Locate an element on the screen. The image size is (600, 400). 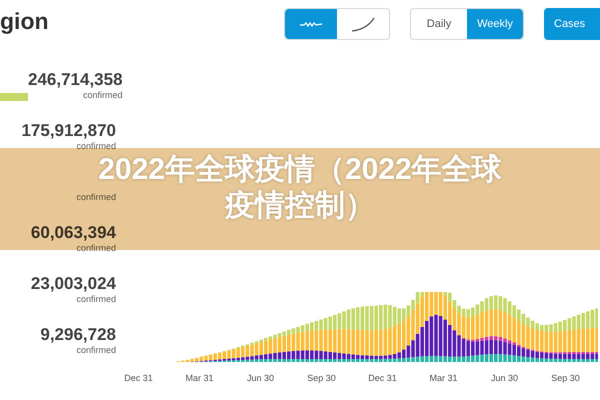
curve-icon is located at coordinates (363, 24).